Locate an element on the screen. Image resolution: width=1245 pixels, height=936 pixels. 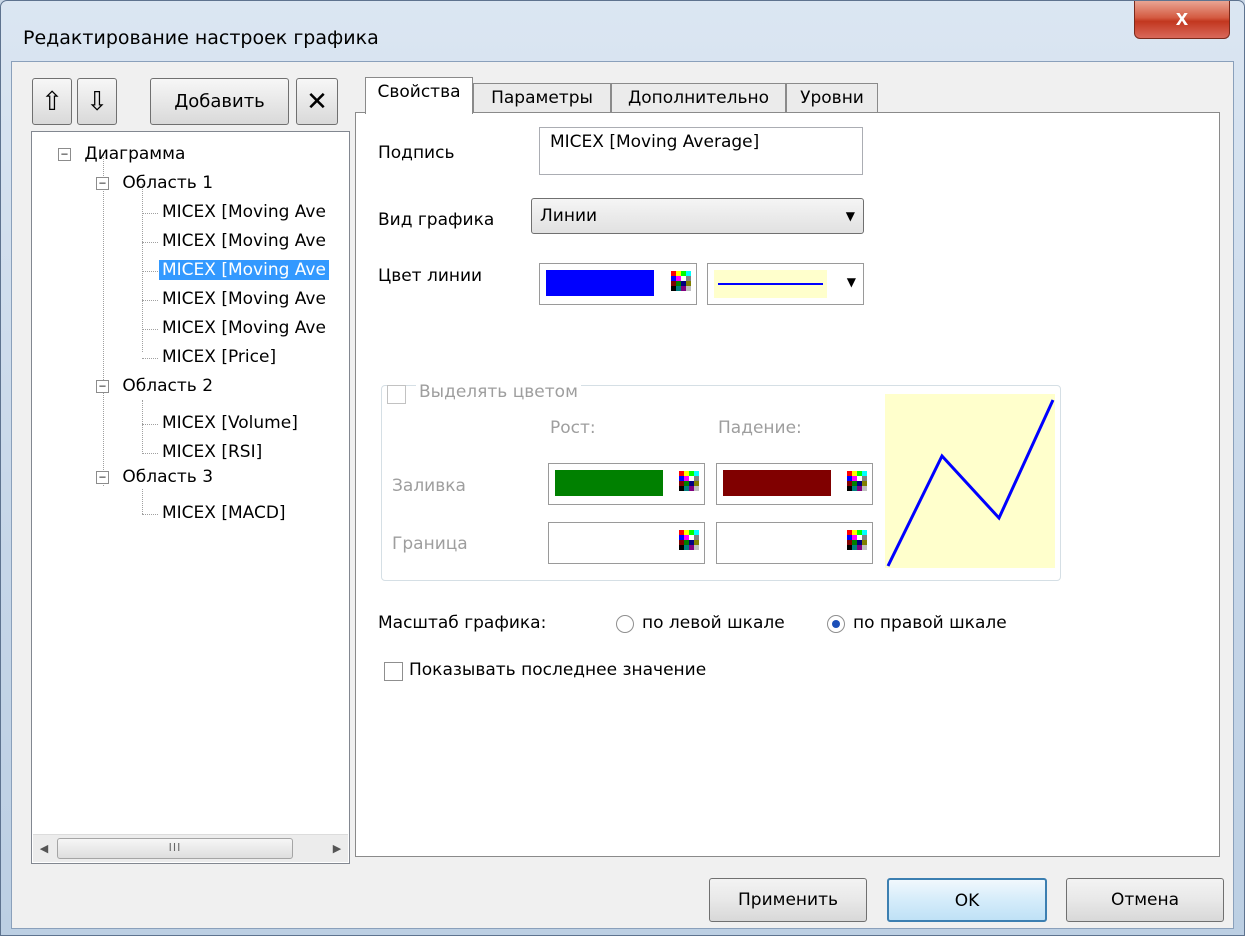
scale-label: Масштаб графика: is located at coordinates (462, 623).